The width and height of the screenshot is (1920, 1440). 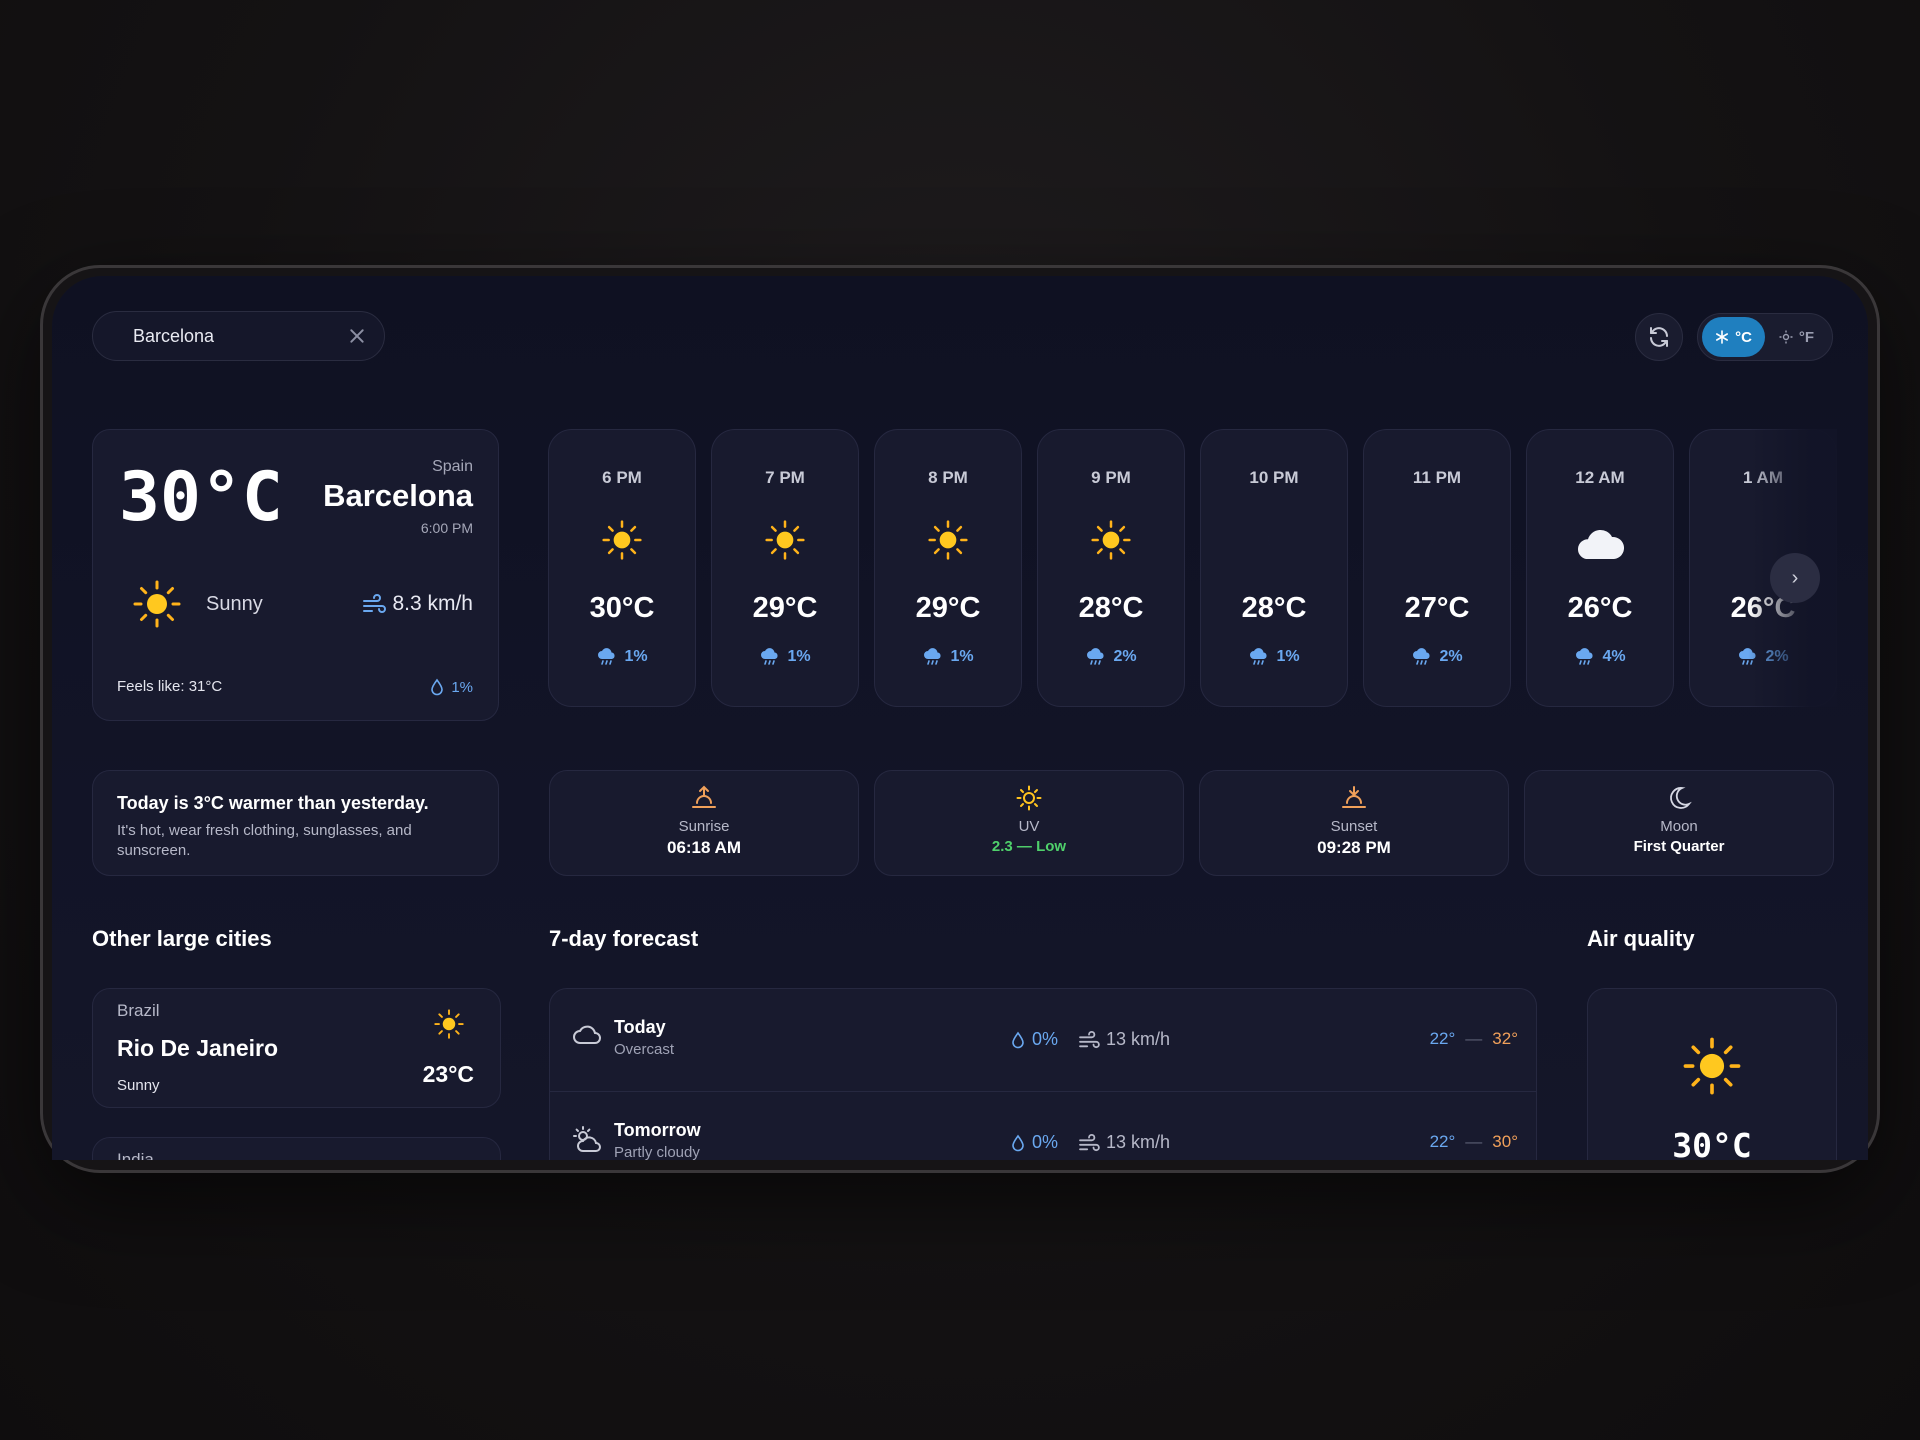 What do you see at coordinates (437, 687) in the screenshot?
I see `droplet-icon` at bounding box center [437, 687].